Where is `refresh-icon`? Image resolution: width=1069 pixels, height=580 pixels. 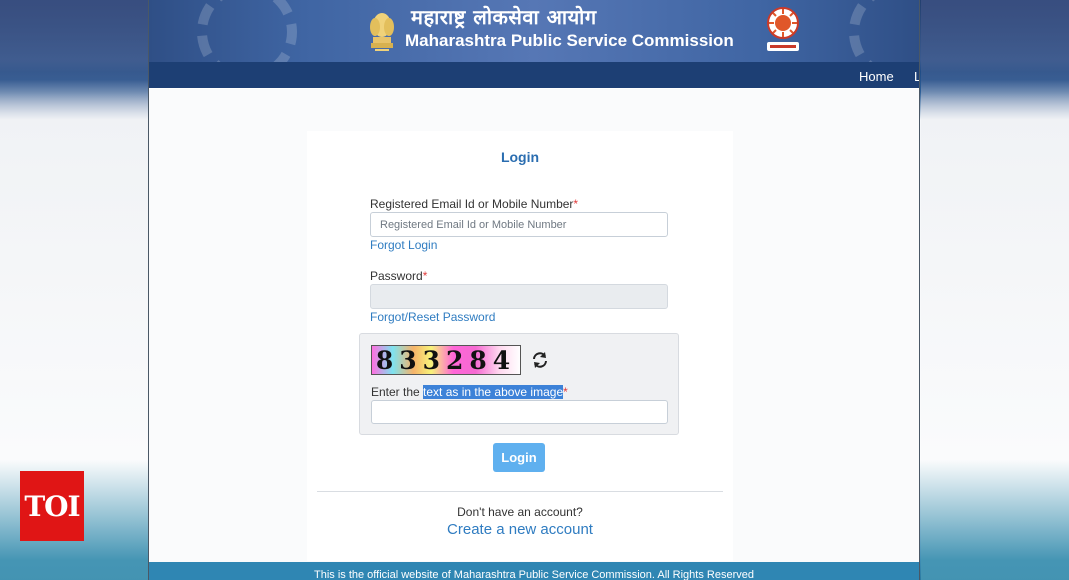
refresh-icon is located at coordinates (540, 360).